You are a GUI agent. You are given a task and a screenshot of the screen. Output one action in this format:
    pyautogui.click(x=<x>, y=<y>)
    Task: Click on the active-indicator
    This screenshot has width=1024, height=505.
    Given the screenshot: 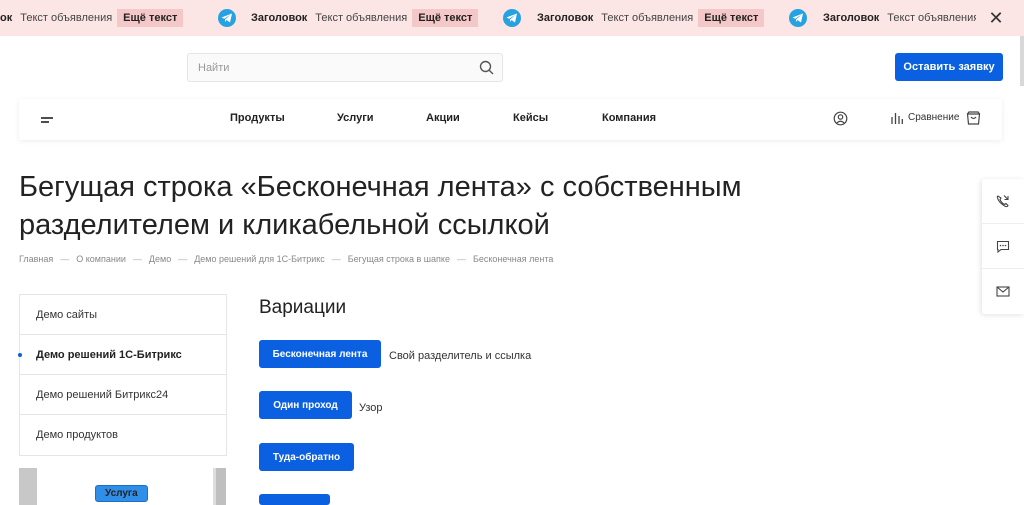 What is the action you would take?
    pyautogui.click(x=20, y=355)
    